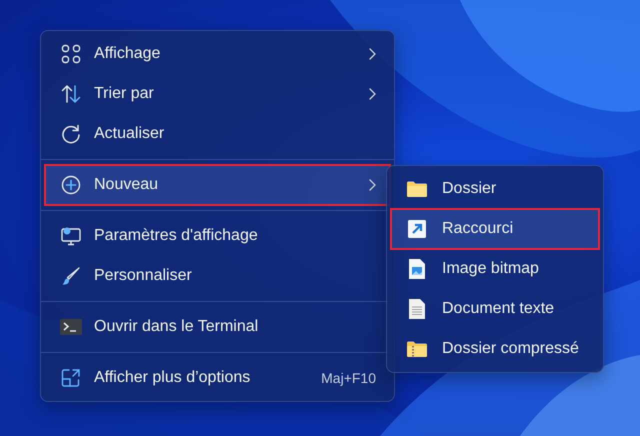  What do you see at coordinates (417, 269) in the screenshot?
I see `image-file-icon` at bounding box center [417, 269].